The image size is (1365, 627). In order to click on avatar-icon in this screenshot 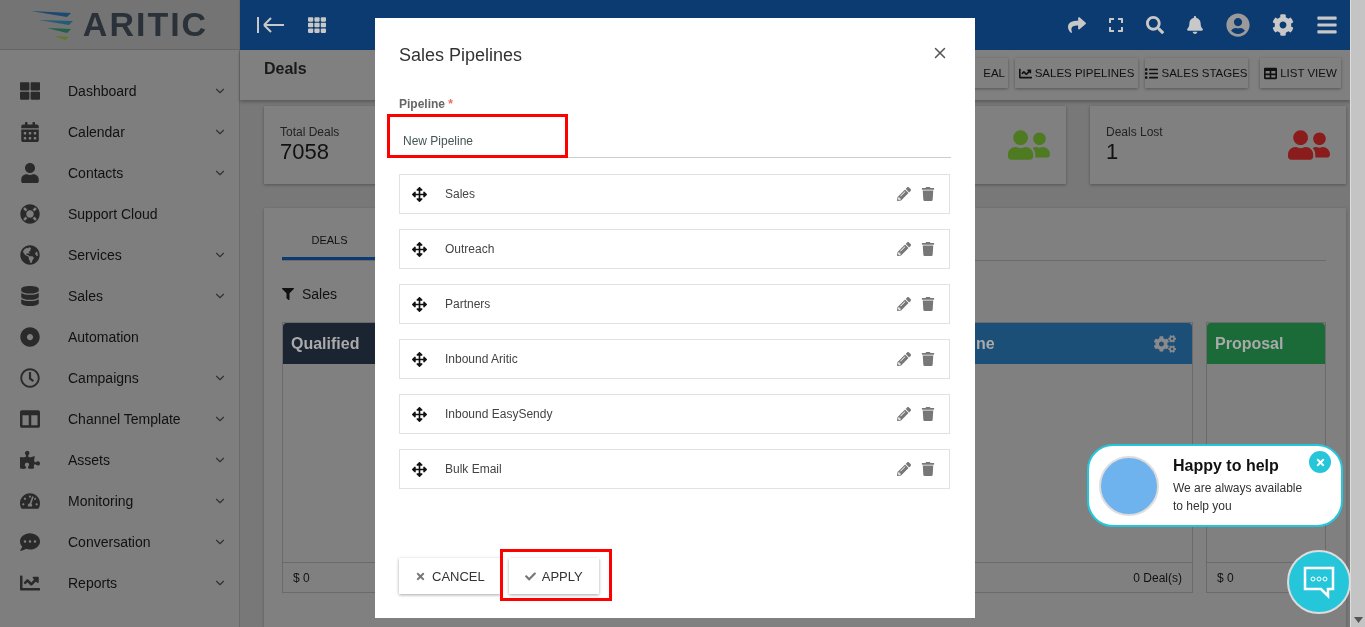, I will do `click(1238, 25)`.